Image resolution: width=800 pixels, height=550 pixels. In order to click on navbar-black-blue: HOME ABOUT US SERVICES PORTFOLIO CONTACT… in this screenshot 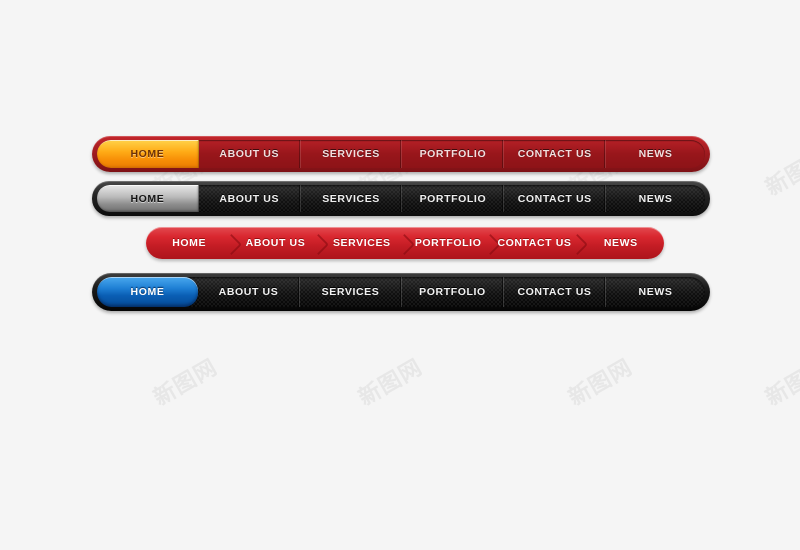, I will do `click(401, 292)`.